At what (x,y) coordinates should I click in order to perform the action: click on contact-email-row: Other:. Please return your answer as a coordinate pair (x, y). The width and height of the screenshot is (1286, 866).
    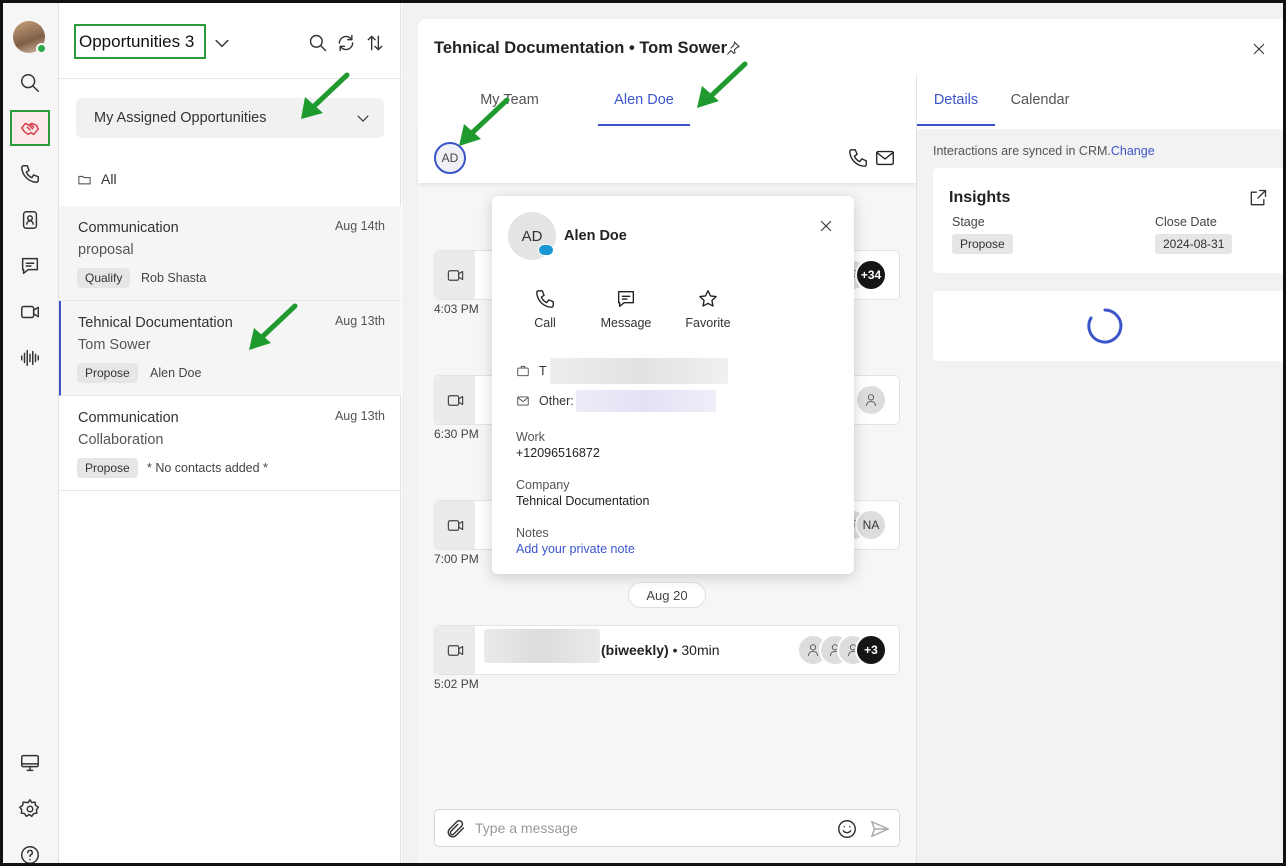
    Looking at the image, I should click on (616, 401).